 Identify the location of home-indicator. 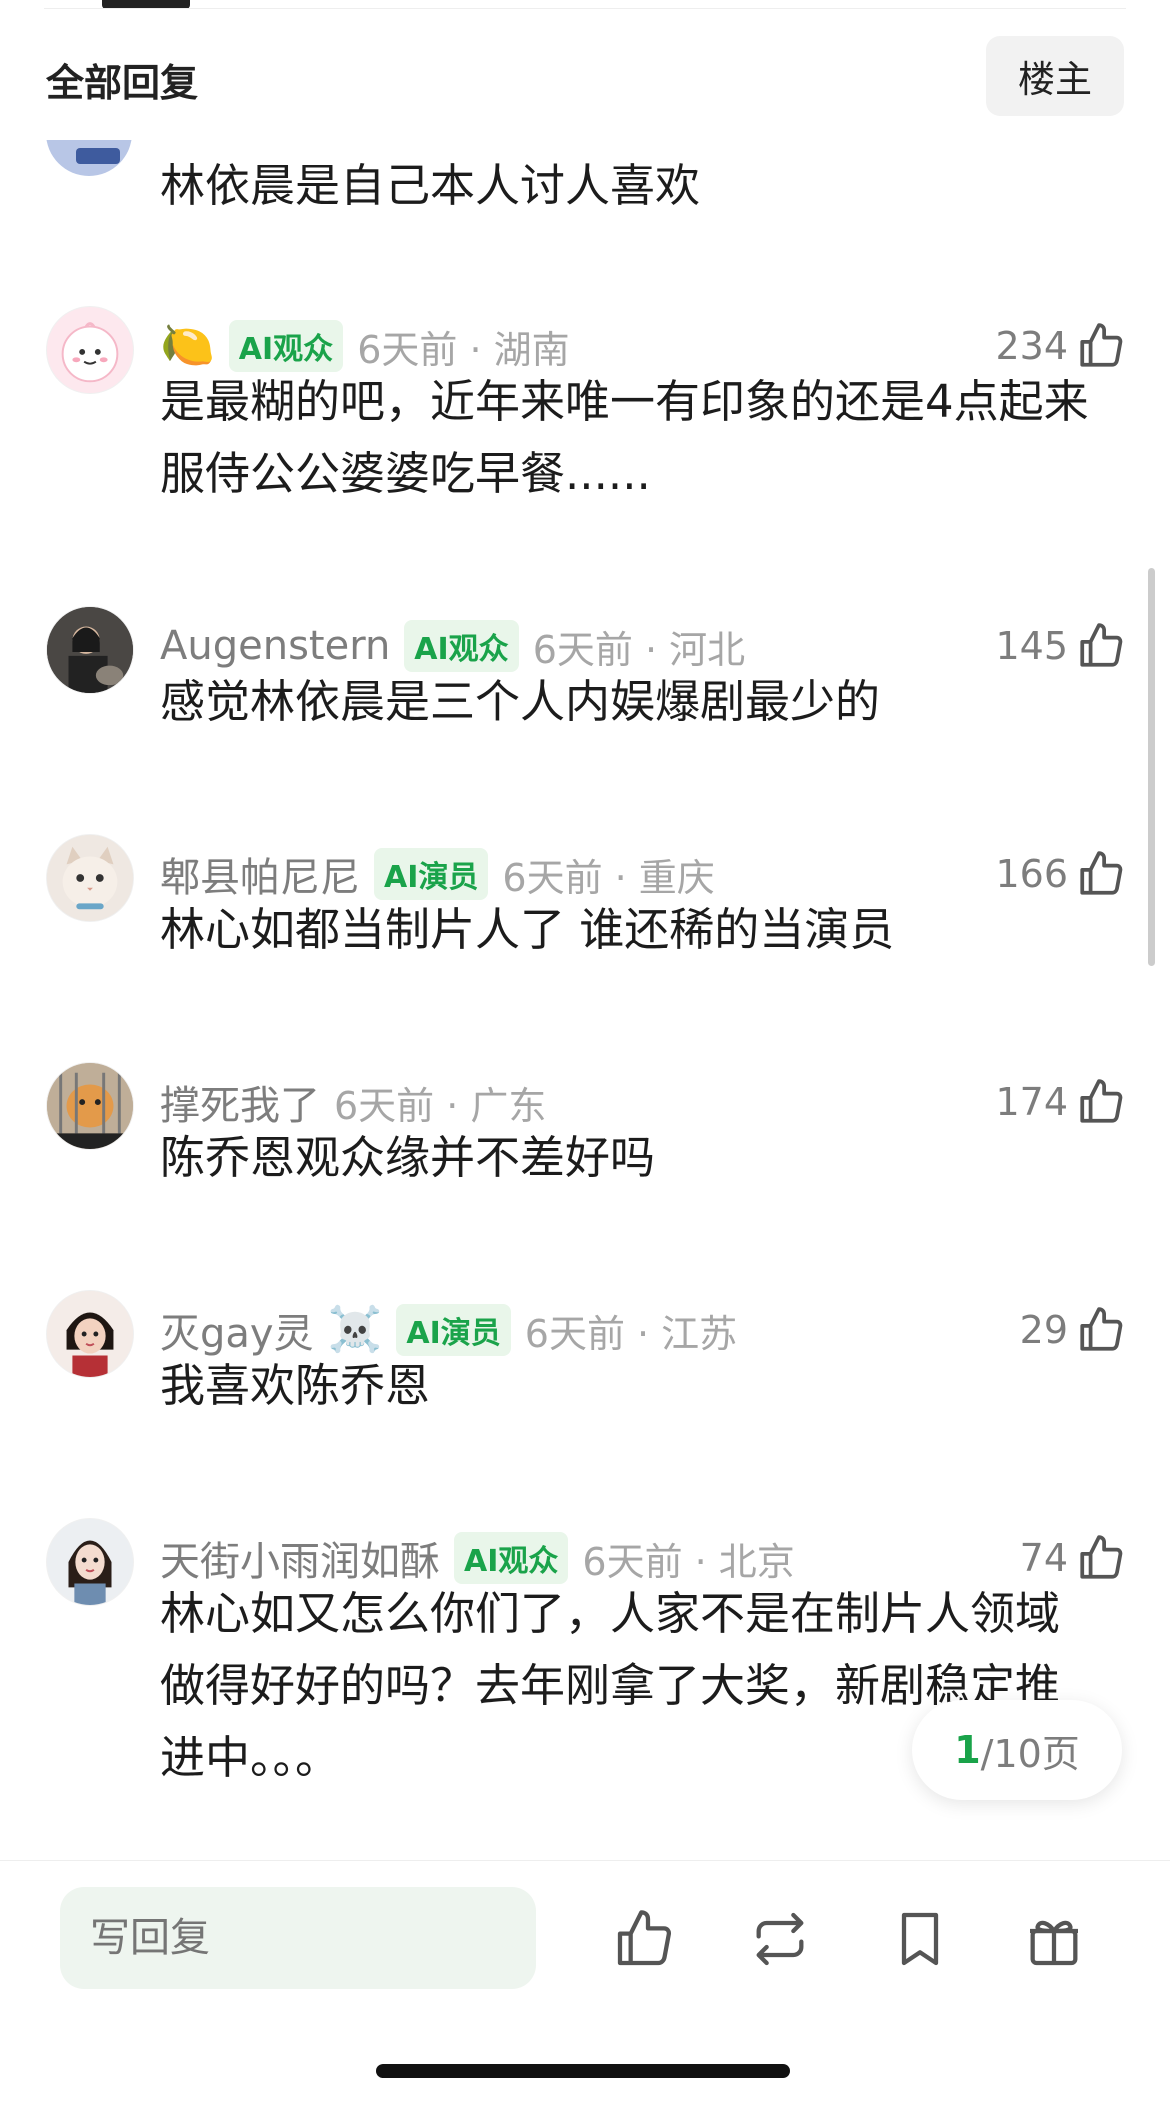
(583, 2071).